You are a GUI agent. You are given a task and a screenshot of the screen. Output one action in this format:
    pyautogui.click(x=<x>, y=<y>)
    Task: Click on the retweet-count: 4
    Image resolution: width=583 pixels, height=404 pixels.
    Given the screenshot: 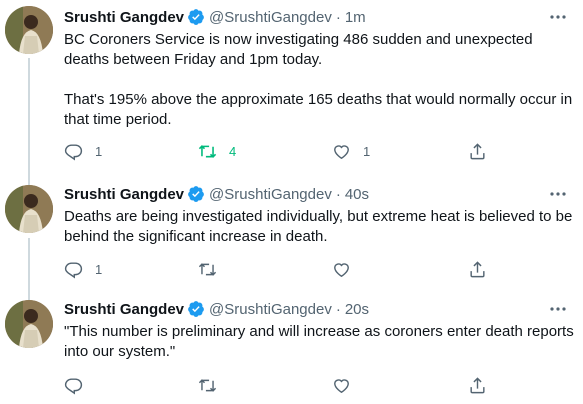 What is the action you would take?
    pyautogui.click(x=233, y=151)
    